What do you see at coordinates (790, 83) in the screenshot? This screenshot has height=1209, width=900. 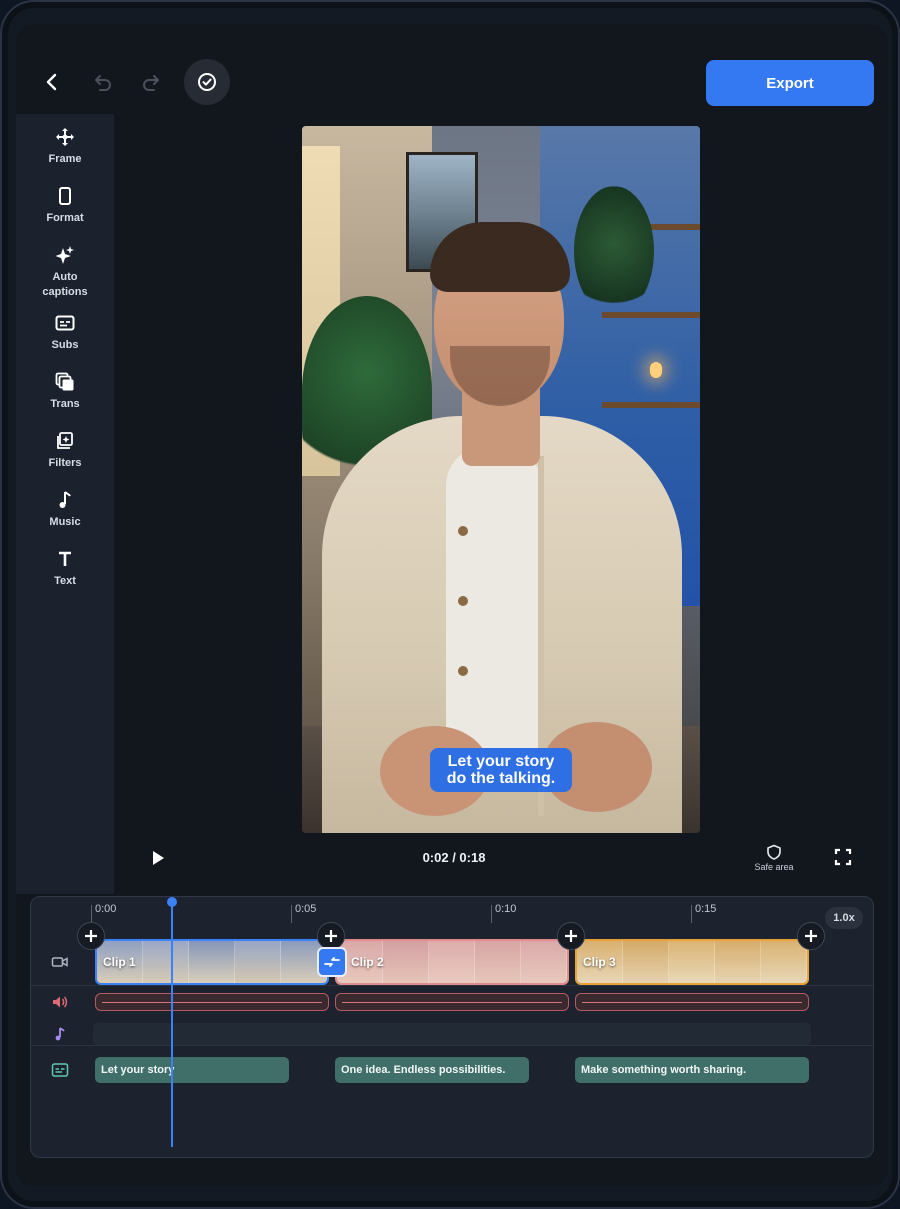 I see `export-button: Export` at bounding box center [790, 83].